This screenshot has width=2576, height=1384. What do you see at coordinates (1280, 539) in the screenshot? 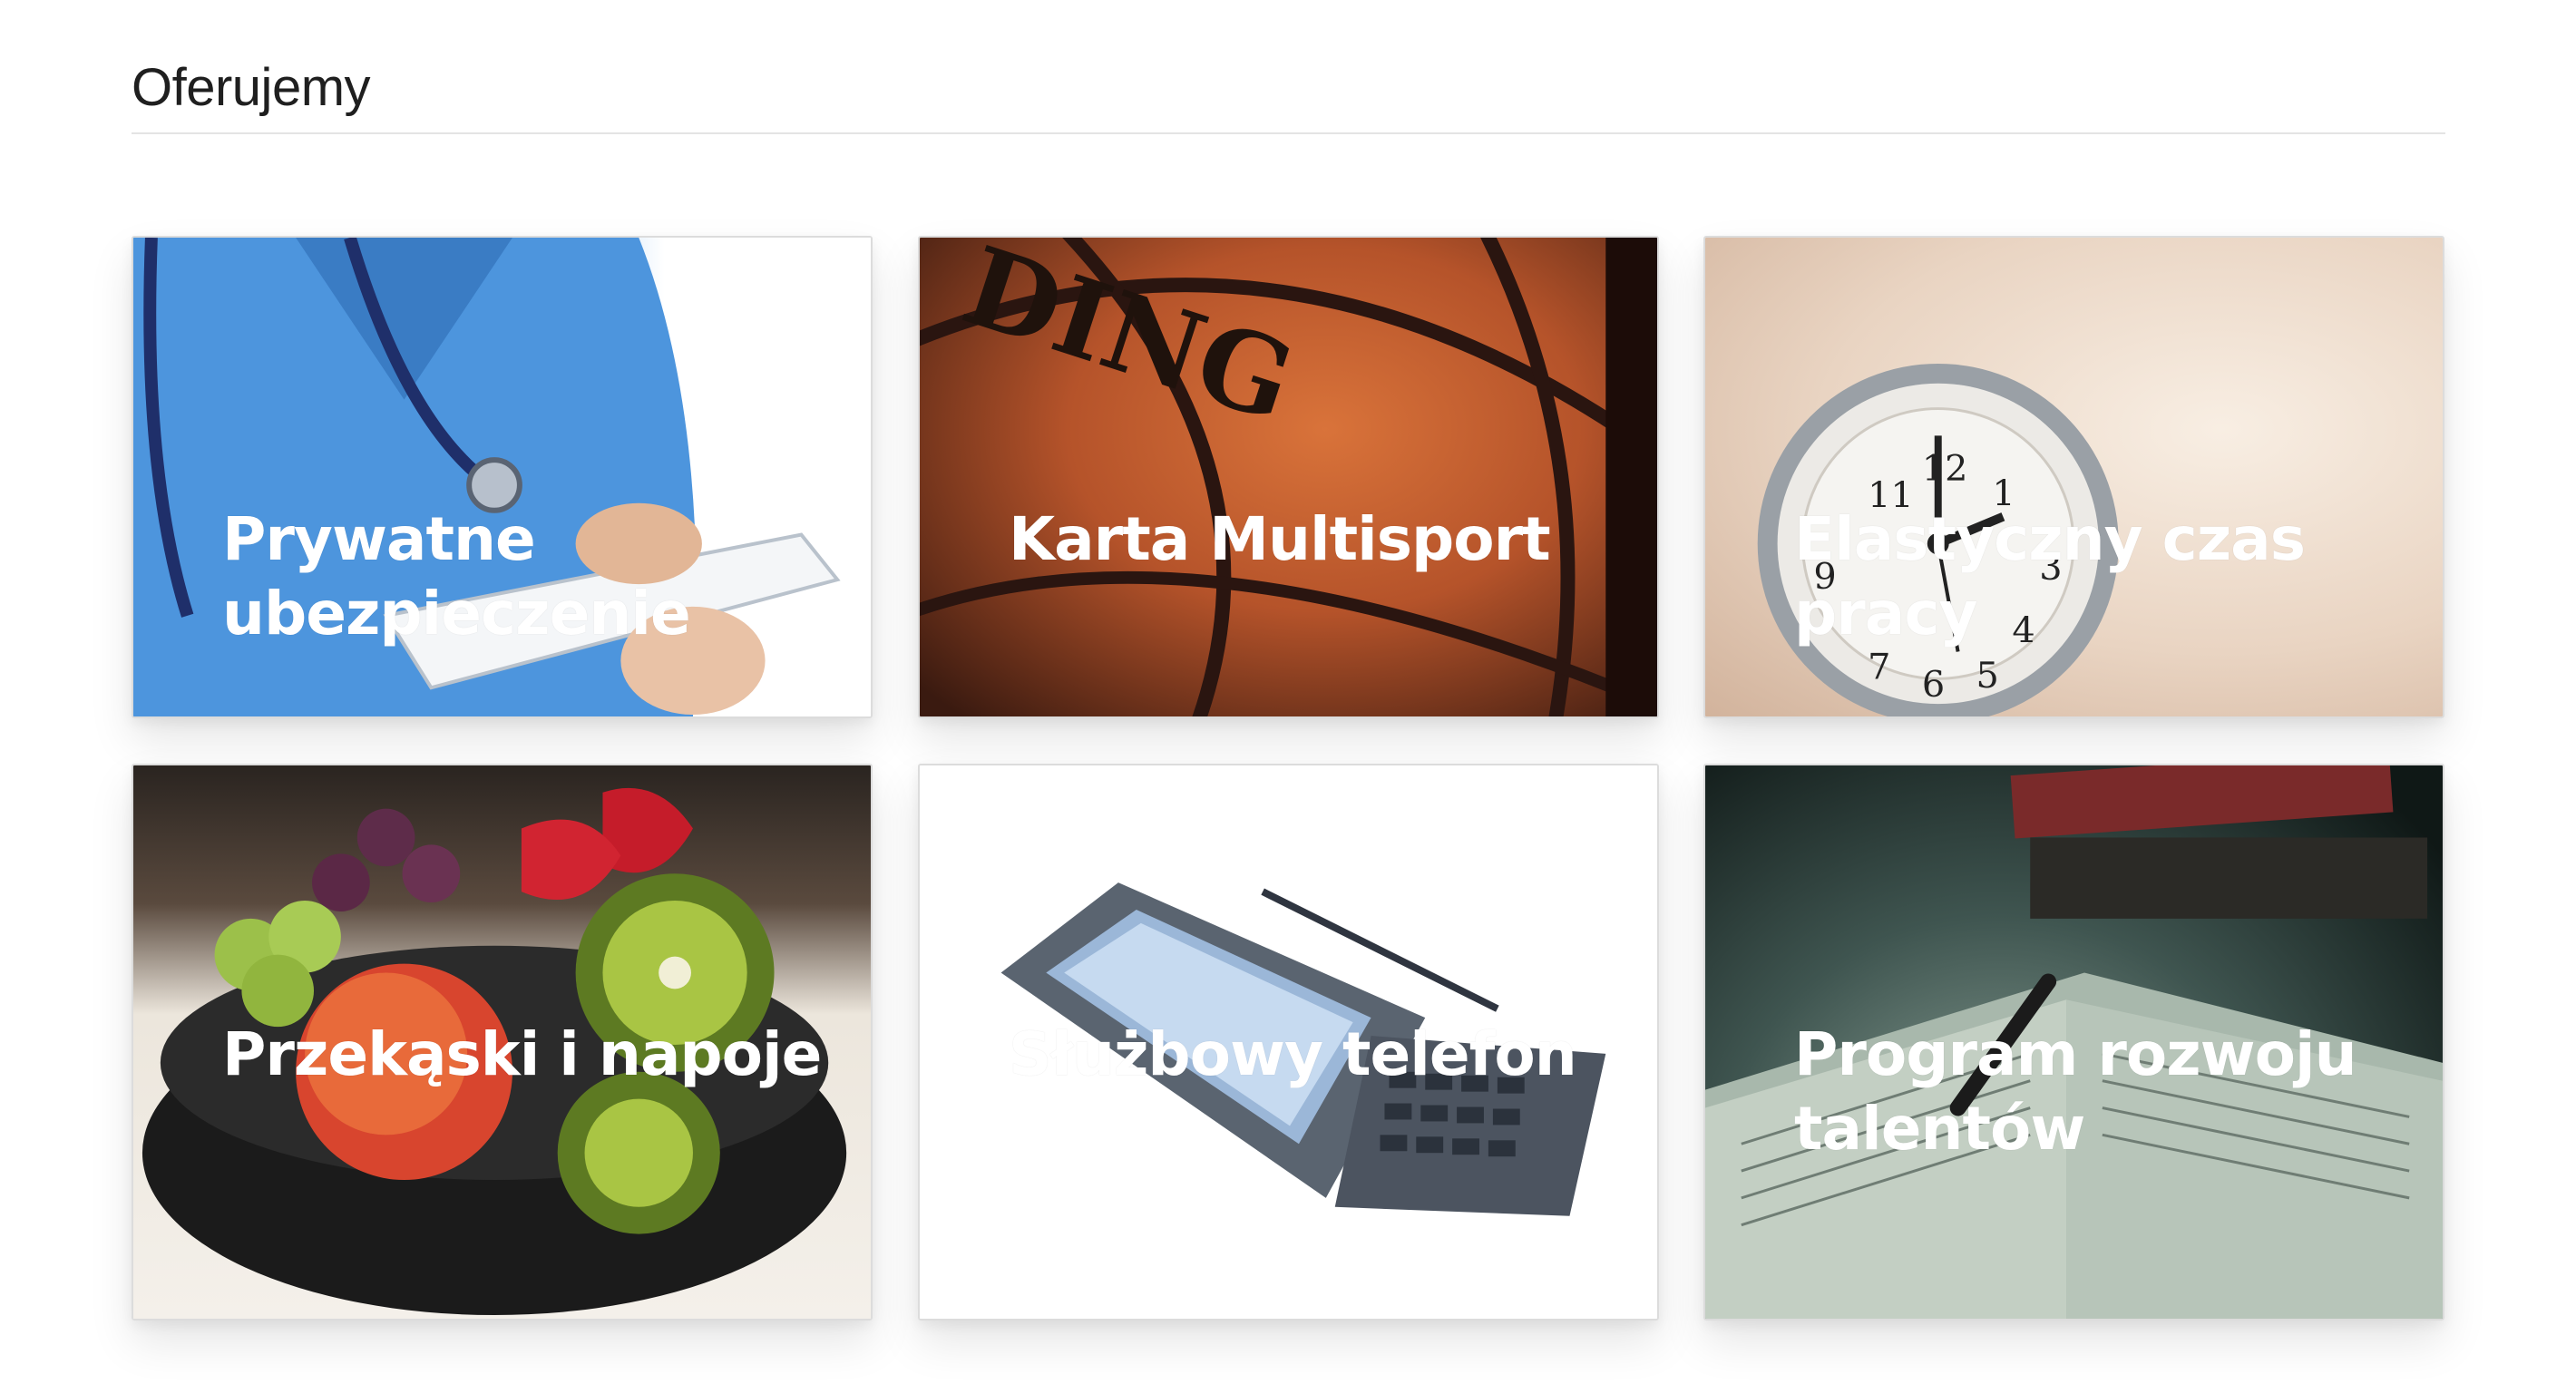
I see `benefit-title: Karta Multisport` at bounding box center [1280, 539].